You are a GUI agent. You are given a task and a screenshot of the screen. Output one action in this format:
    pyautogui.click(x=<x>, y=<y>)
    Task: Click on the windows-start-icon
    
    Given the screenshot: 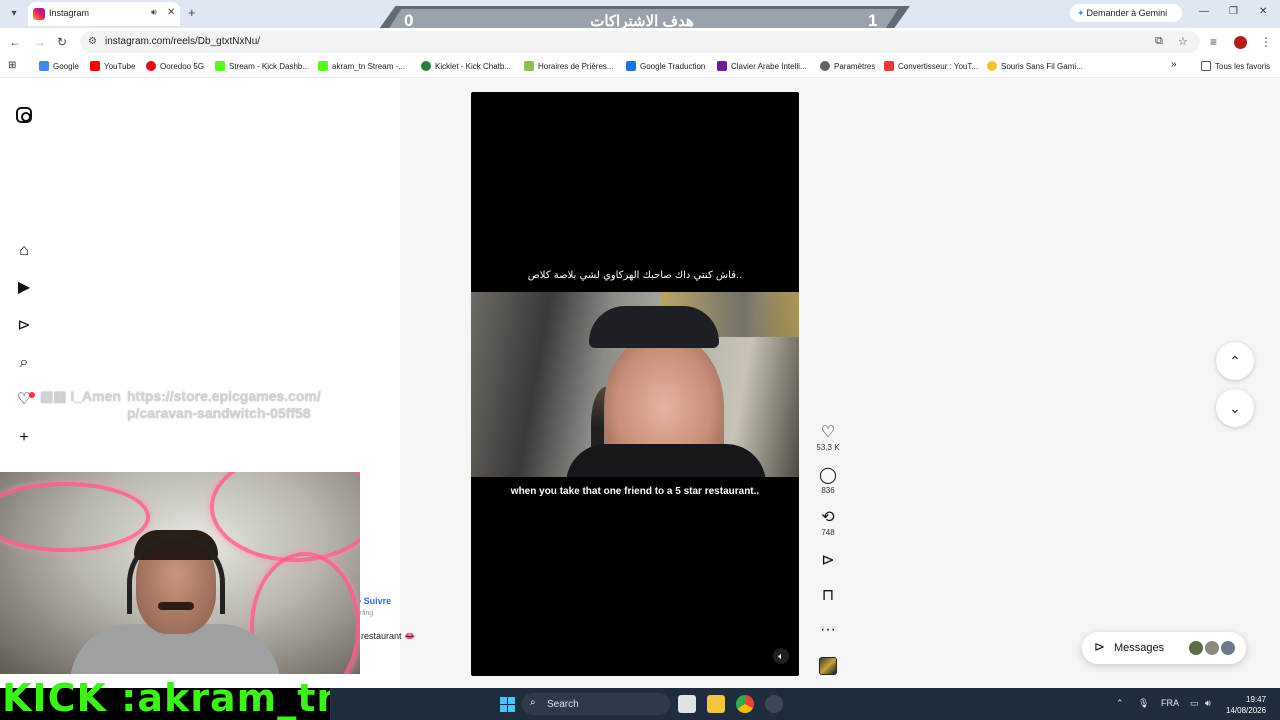 What is the action you would take?
    pyautogui.click(x=507, y=704)
    